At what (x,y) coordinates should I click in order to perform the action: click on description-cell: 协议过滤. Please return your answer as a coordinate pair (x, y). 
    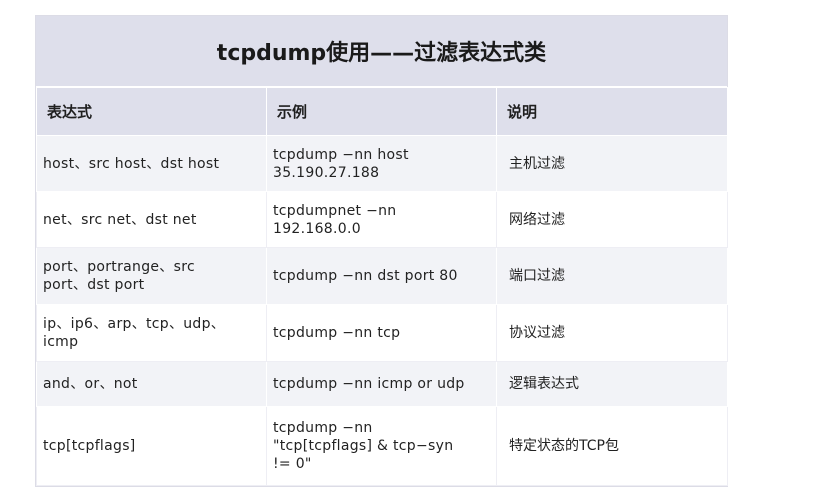
    Looking at the image, I should click on (612, 333).